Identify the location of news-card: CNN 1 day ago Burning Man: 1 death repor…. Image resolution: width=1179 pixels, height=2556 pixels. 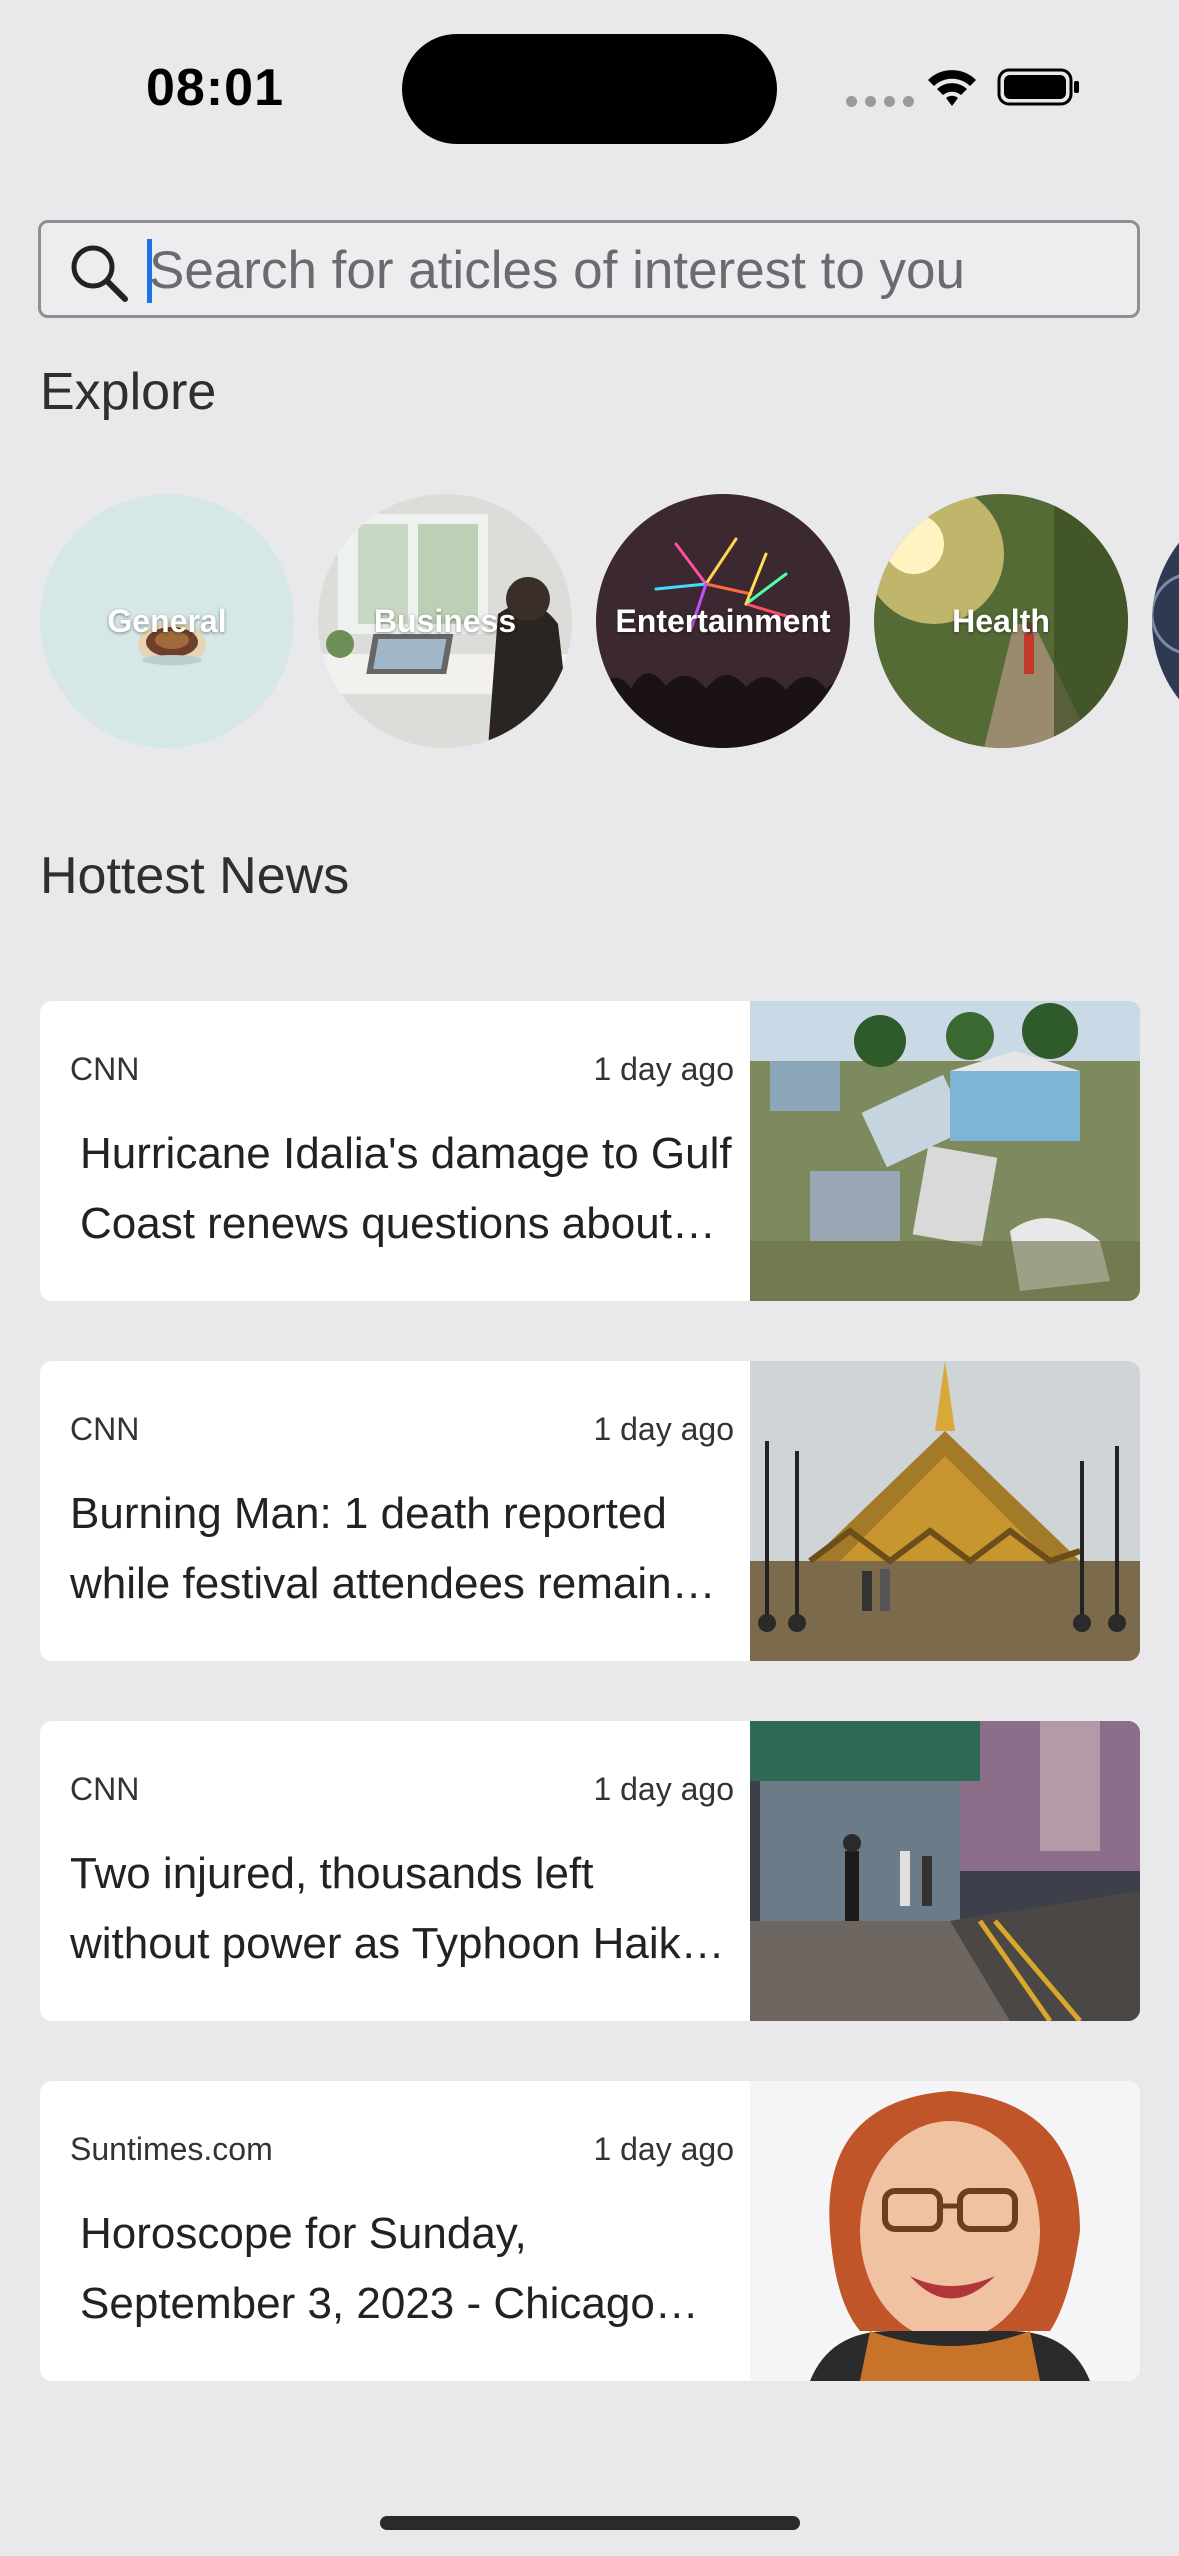
(590, 1511).